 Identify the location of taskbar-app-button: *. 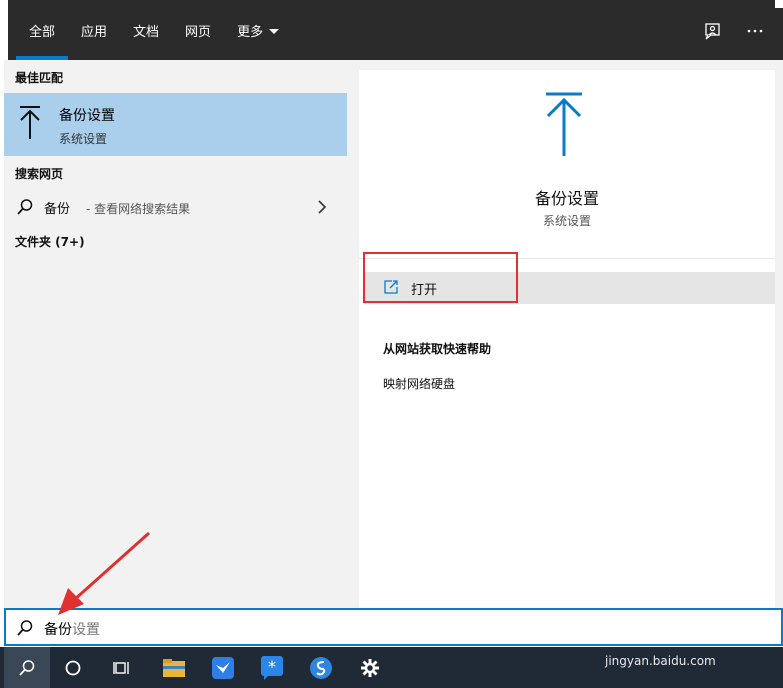
(272, 667).